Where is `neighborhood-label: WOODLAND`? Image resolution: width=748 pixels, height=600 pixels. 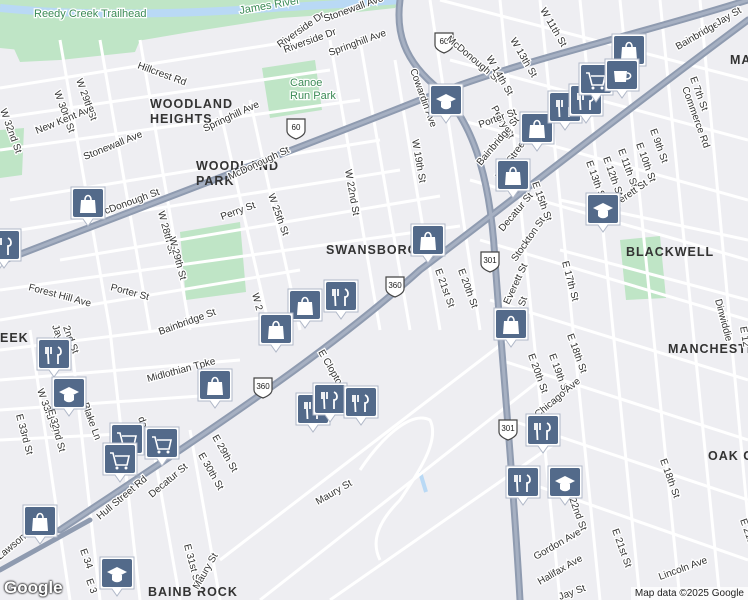 neighborhood-label: WOODLAND is located at coordinates (191, 104).